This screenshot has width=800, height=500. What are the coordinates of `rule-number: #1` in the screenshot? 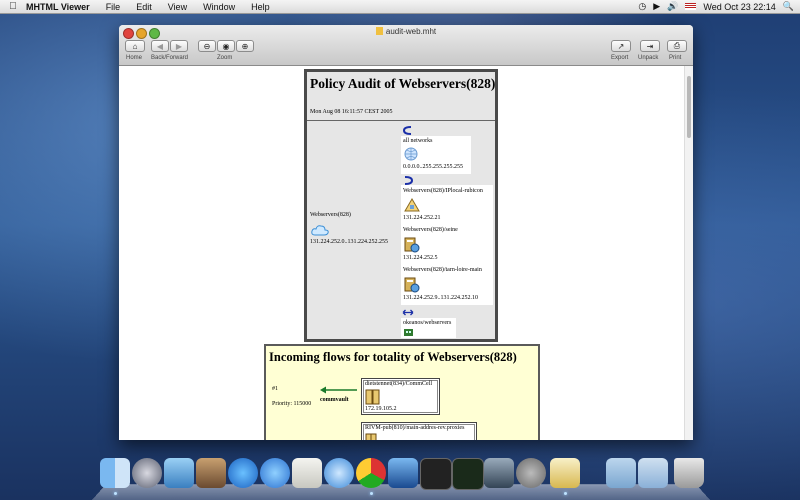 It's located at (275, 389).